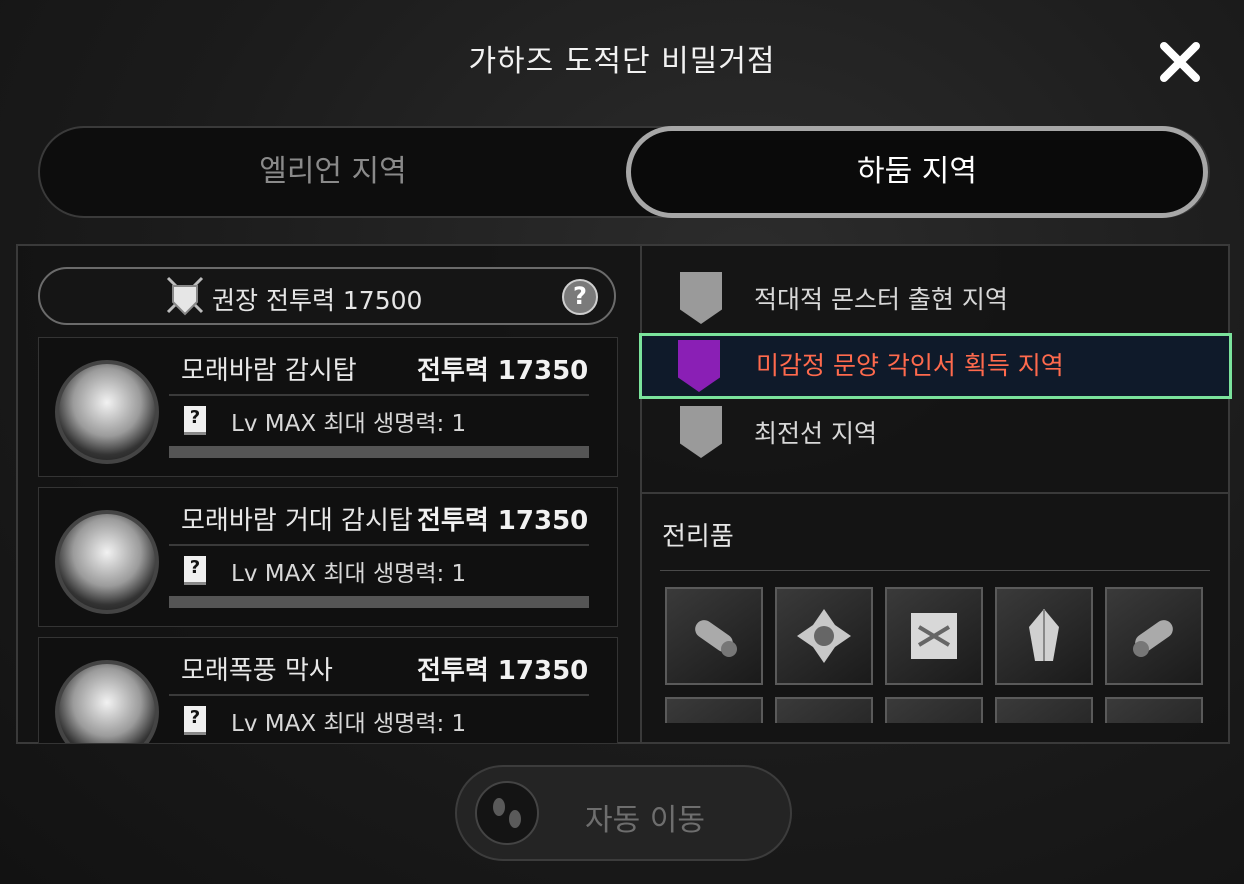 This screenshot has height=884, width=1244. Describe the element at coordinates (701, 298) in the screenshot. I see `monster-shield-icon` at that location.